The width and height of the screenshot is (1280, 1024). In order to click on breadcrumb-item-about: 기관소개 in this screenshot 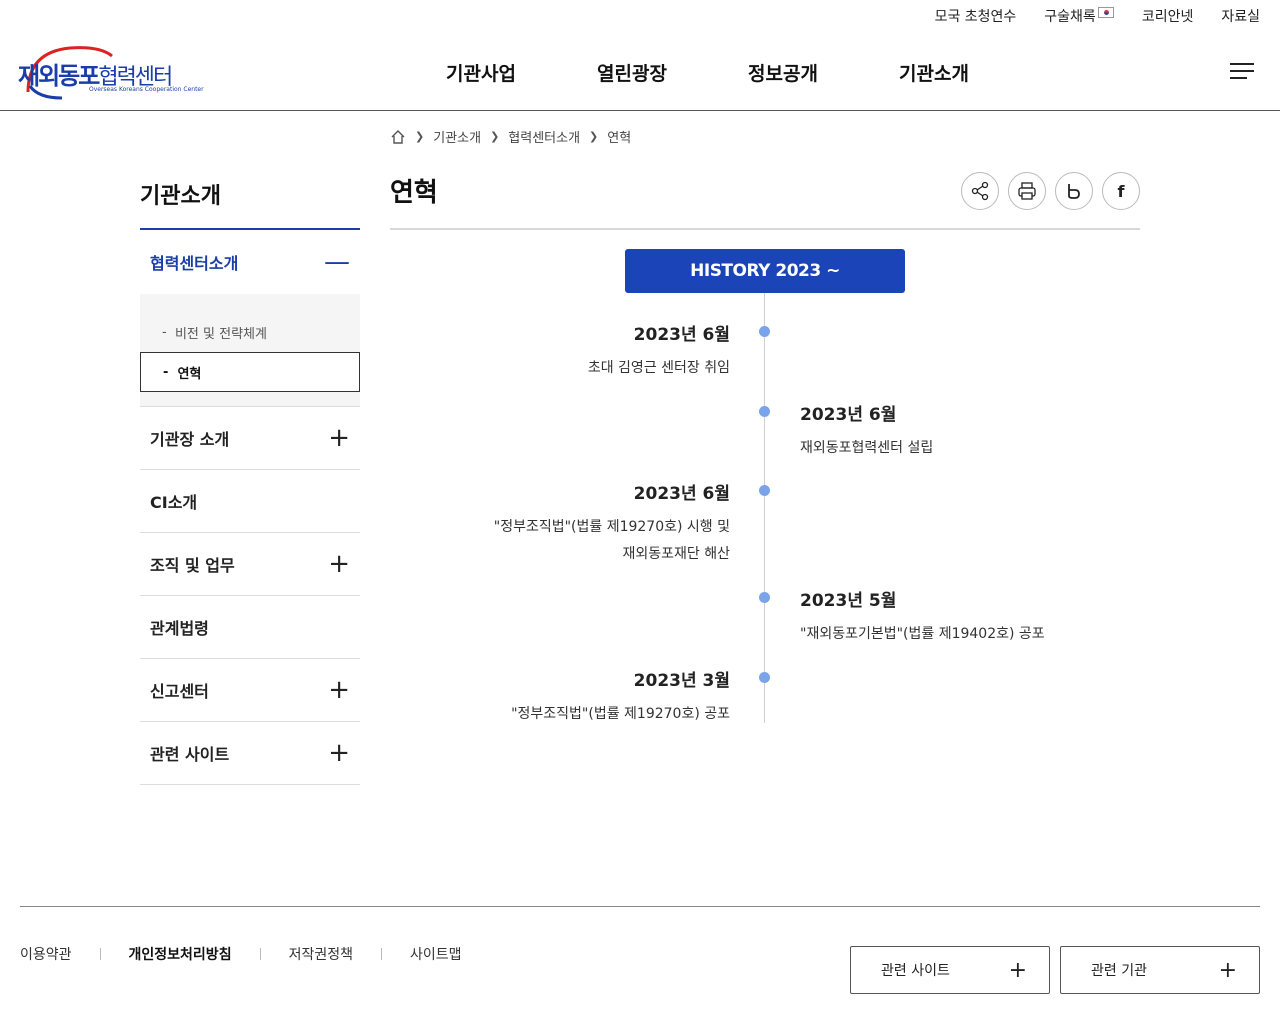, I will do `click(457, 136)`.